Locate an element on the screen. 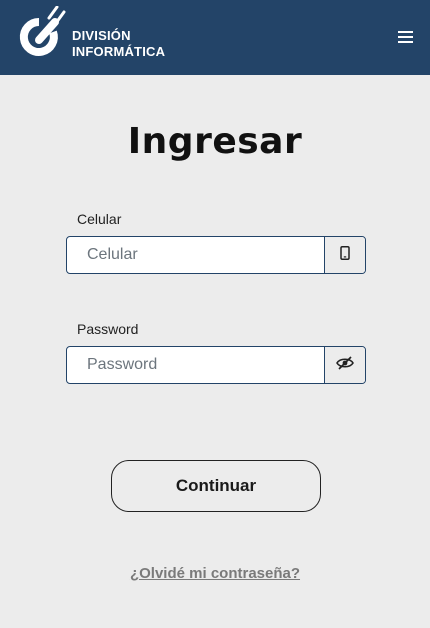 The height and width of the screenshot is (628, 430). hamburger-menu-icon is located at coordinates (406, 37).